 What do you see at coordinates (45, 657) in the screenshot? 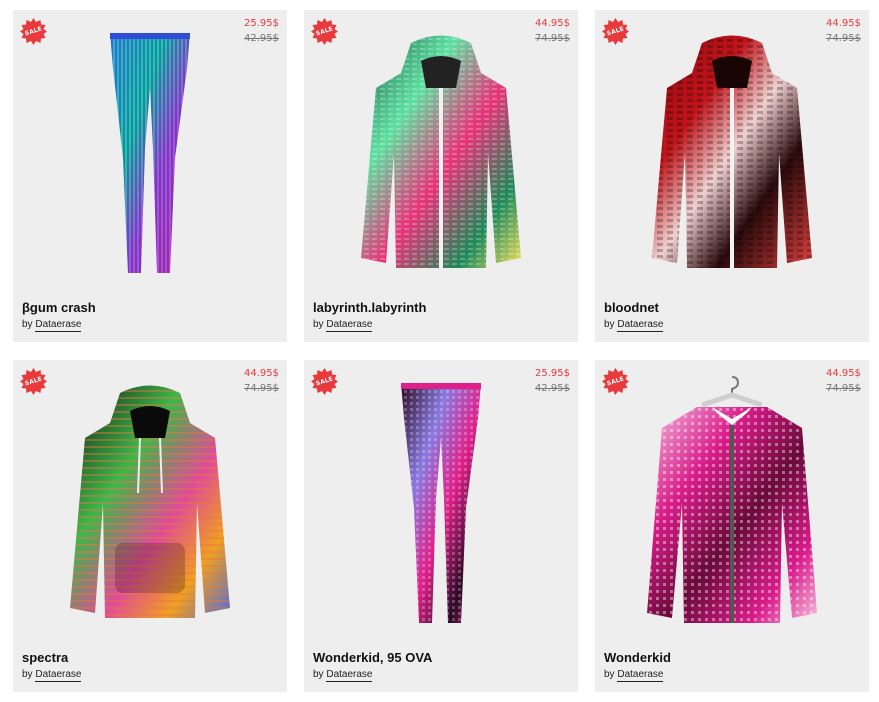
I see `product-title: spectra` at bounding box center [45, 657].